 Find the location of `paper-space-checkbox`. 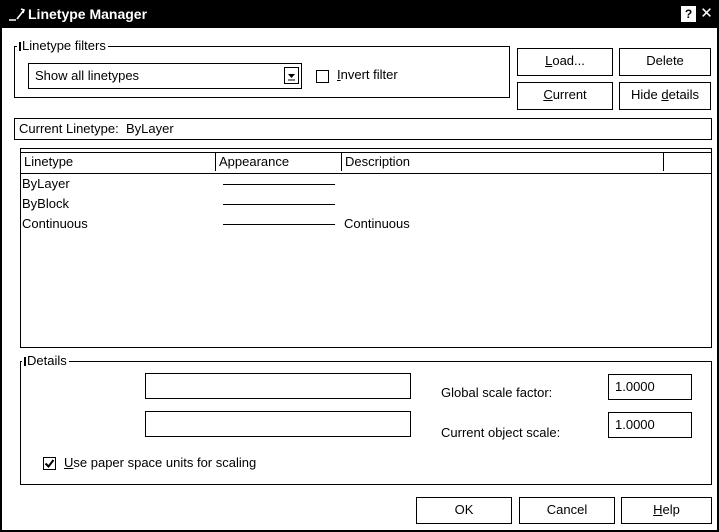

paper-space-checkbox is located at coordinates (49, 463).